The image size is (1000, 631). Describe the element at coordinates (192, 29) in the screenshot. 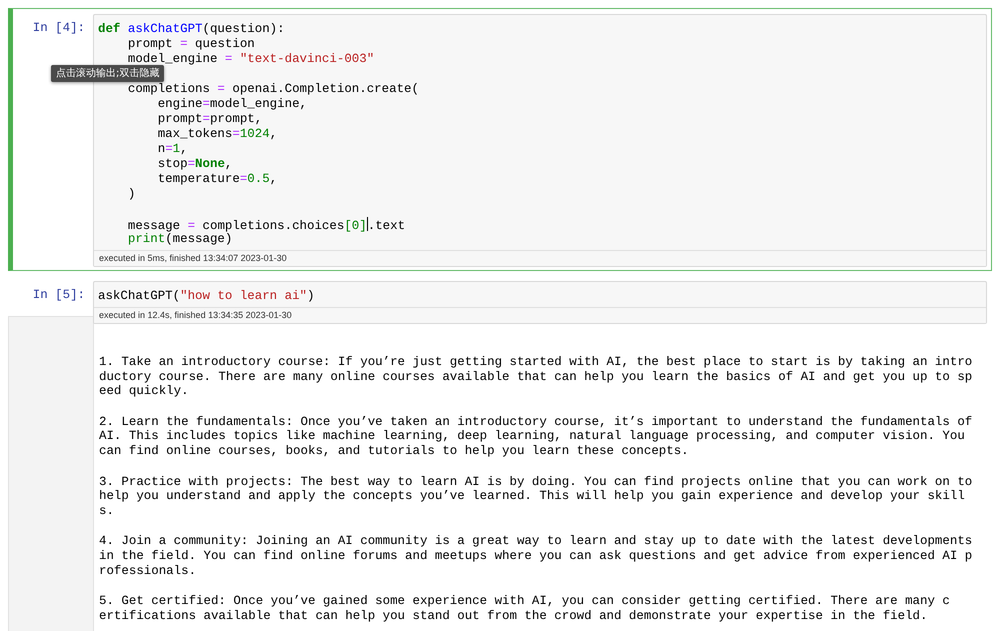

I see `code-line: def askChatGPT(question):` at that location.